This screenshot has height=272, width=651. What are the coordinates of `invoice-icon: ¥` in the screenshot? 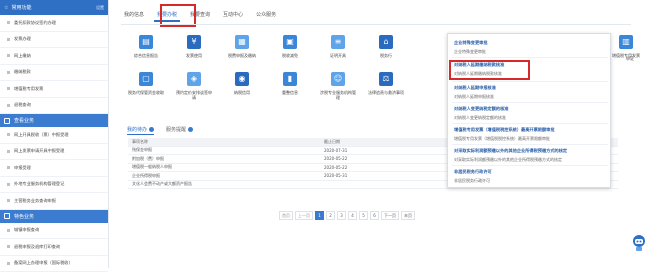 It's located at (194, 42).